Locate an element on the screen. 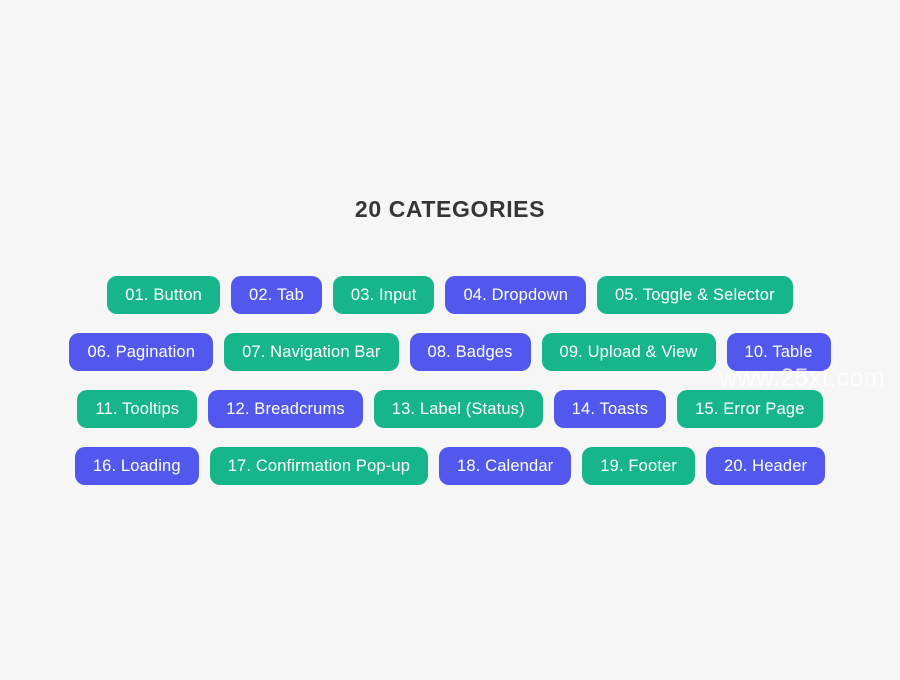 The image size is (900, 680). category-tag: 06. Pagination is located at coordinates (141, 352).